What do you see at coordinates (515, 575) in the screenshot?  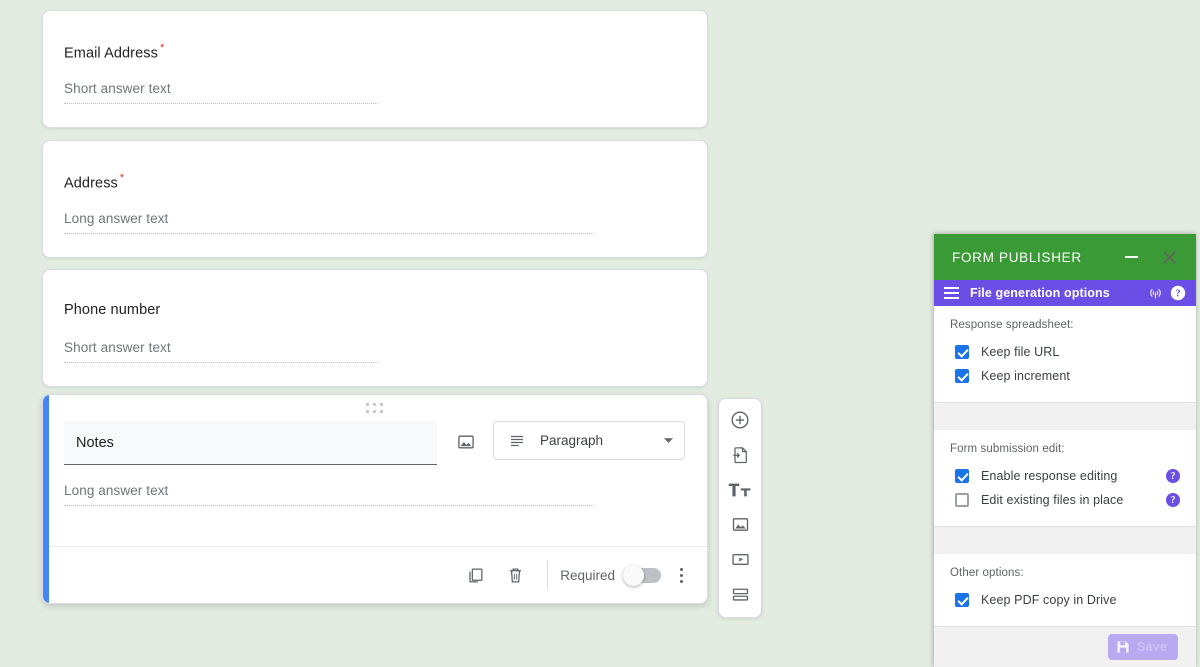 I see `delete-icon` at bounding box center [515, 575].